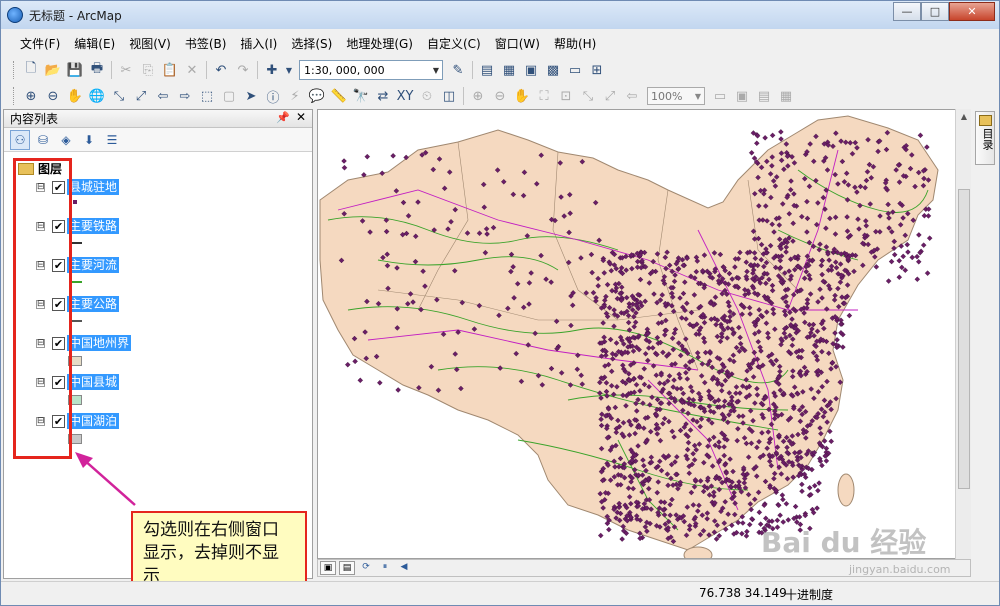 This screenshot has height=606, width=1000. I want to click on time-slider-icon: ⏲, so click(427, 96).